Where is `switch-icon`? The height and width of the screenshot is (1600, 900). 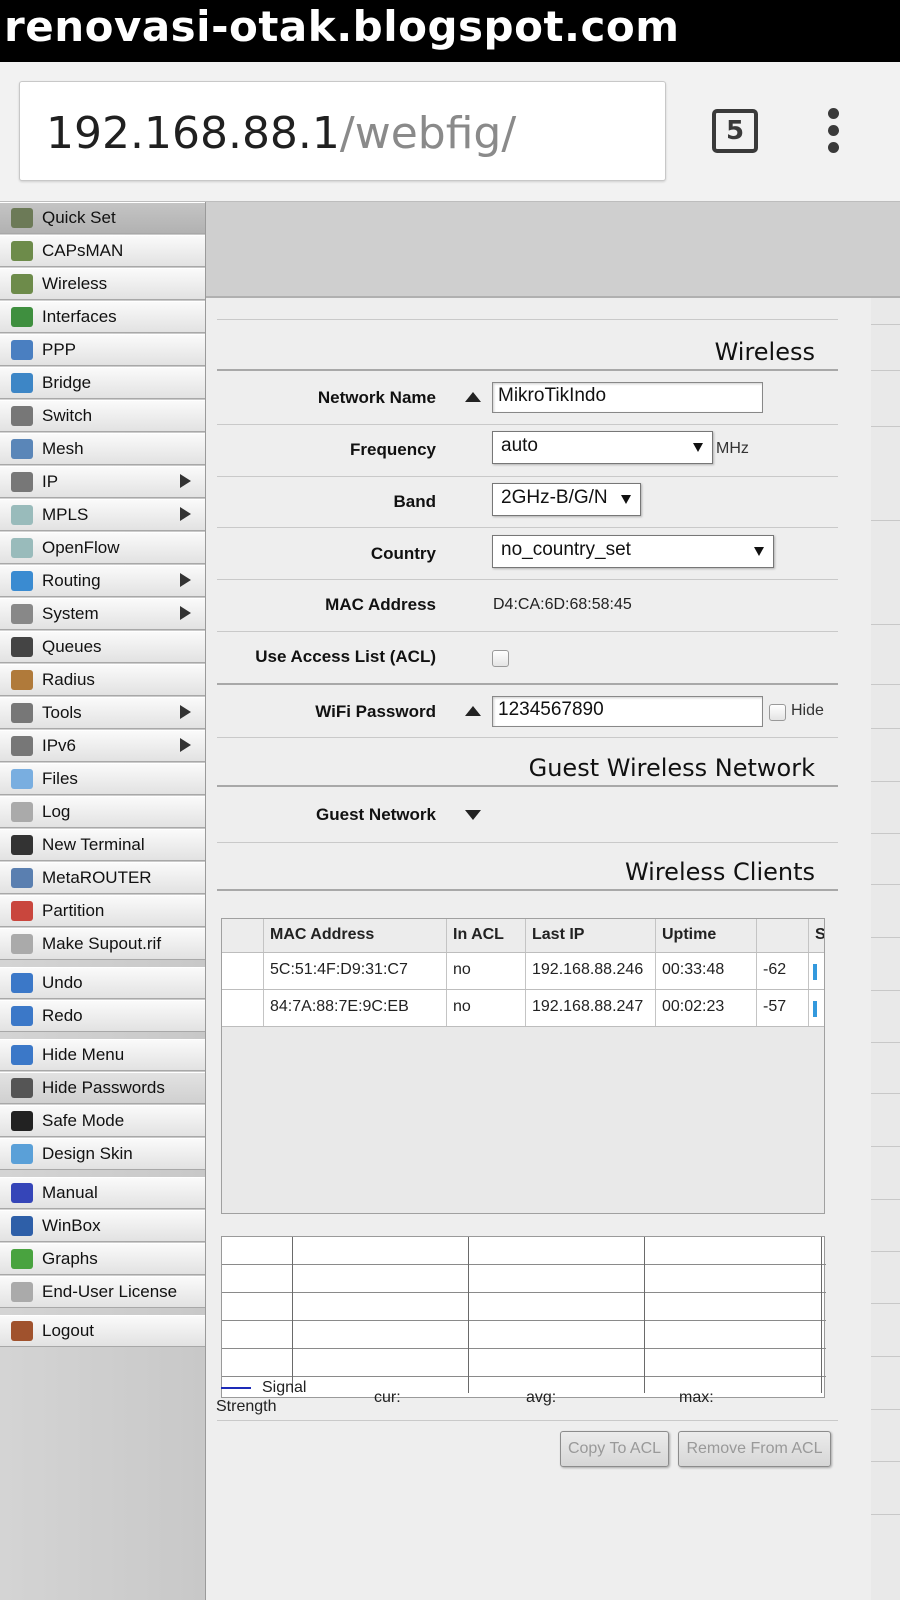 switch-icon is located at coordinates (22, 416).